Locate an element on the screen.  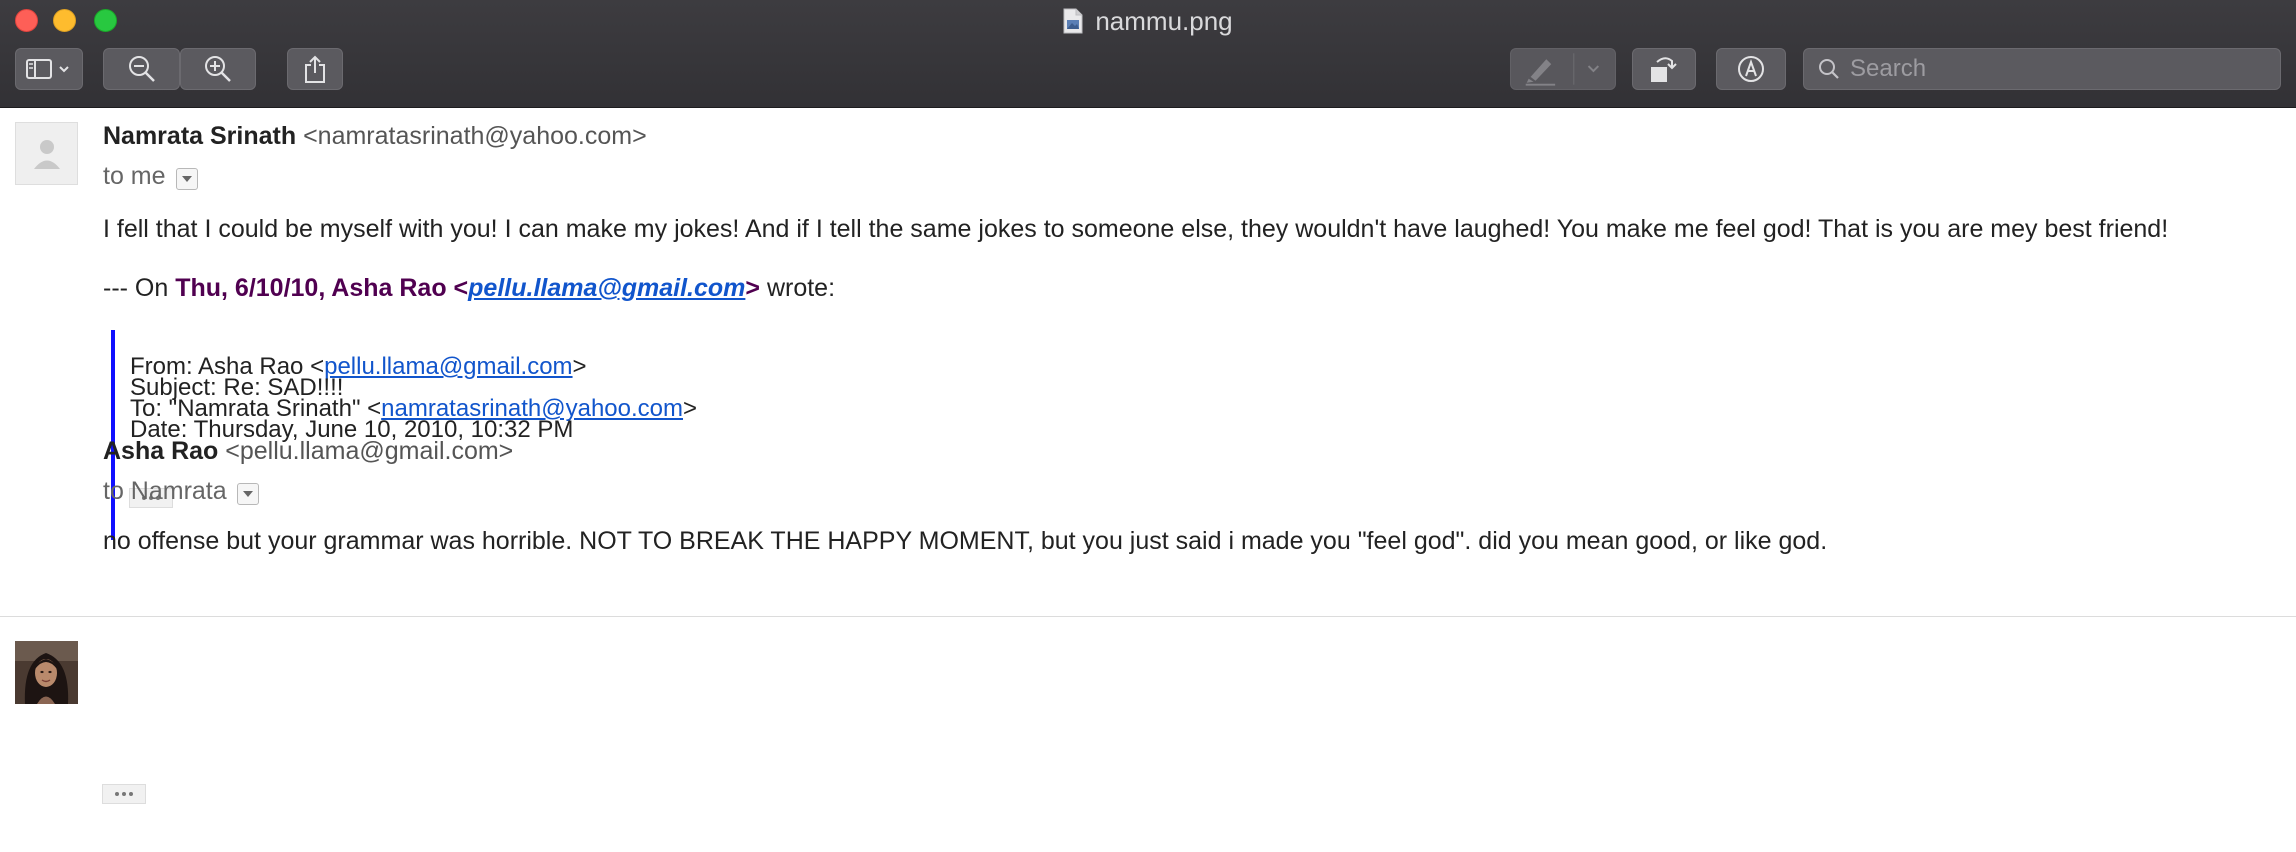
search-field is located at coordinates (2042, 69).